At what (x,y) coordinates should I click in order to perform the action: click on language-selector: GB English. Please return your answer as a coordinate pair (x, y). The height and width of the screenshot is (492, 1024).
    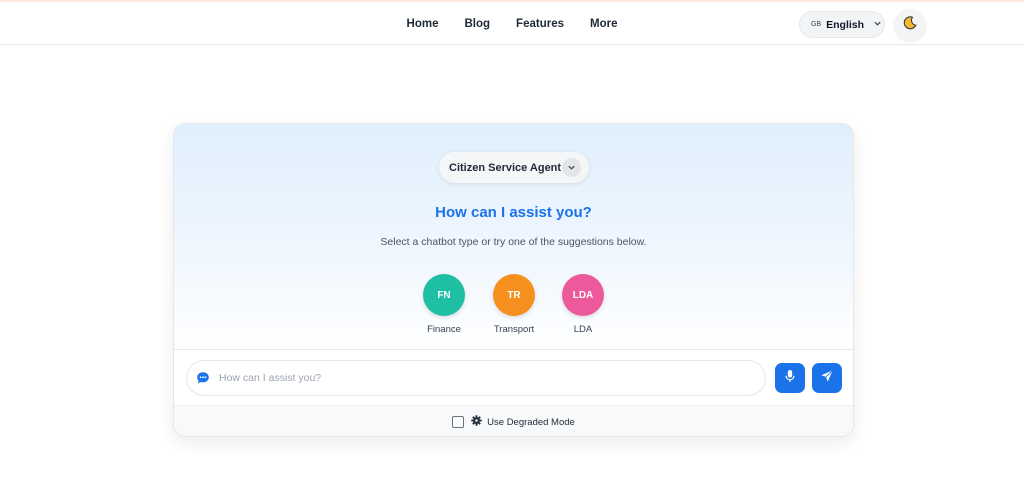
    Looking at the image, I should click on (842, 24).